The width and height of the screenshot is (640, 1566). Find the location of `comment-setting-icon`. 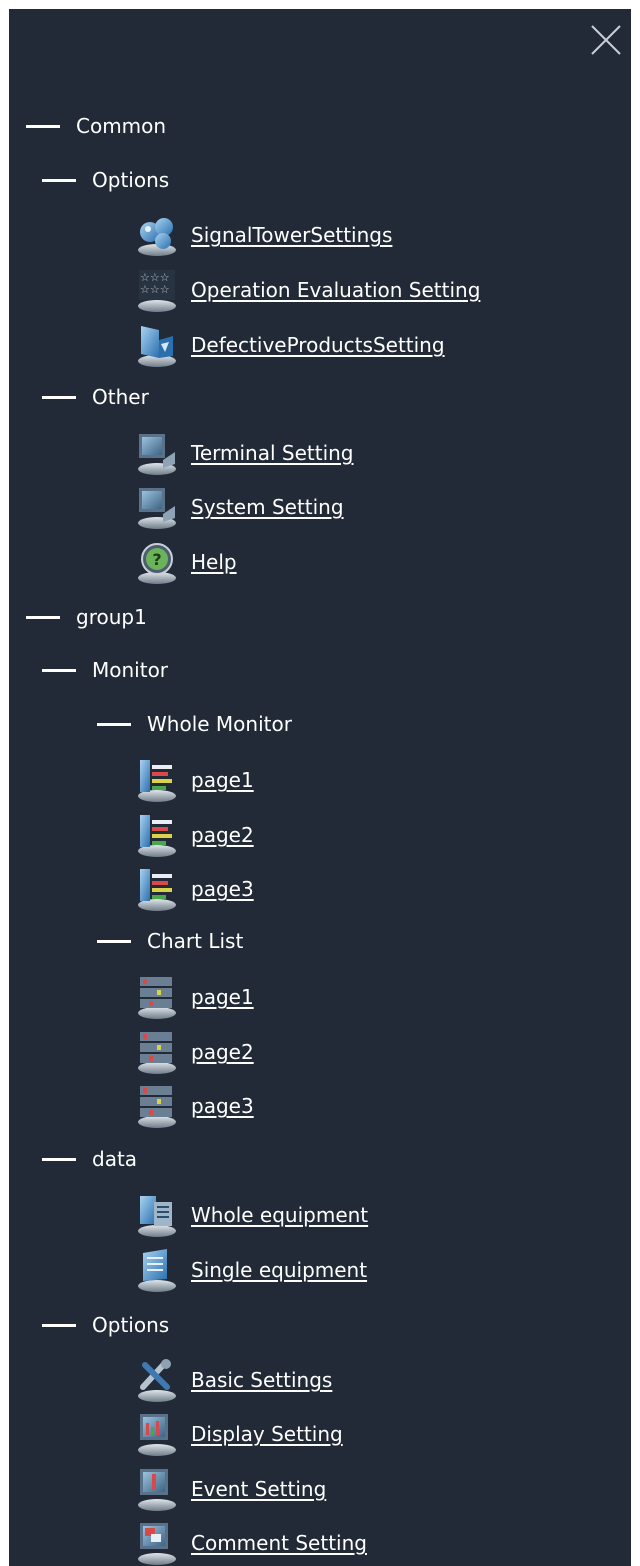

comment-setting-icon is located at coordinates (157, 1544).